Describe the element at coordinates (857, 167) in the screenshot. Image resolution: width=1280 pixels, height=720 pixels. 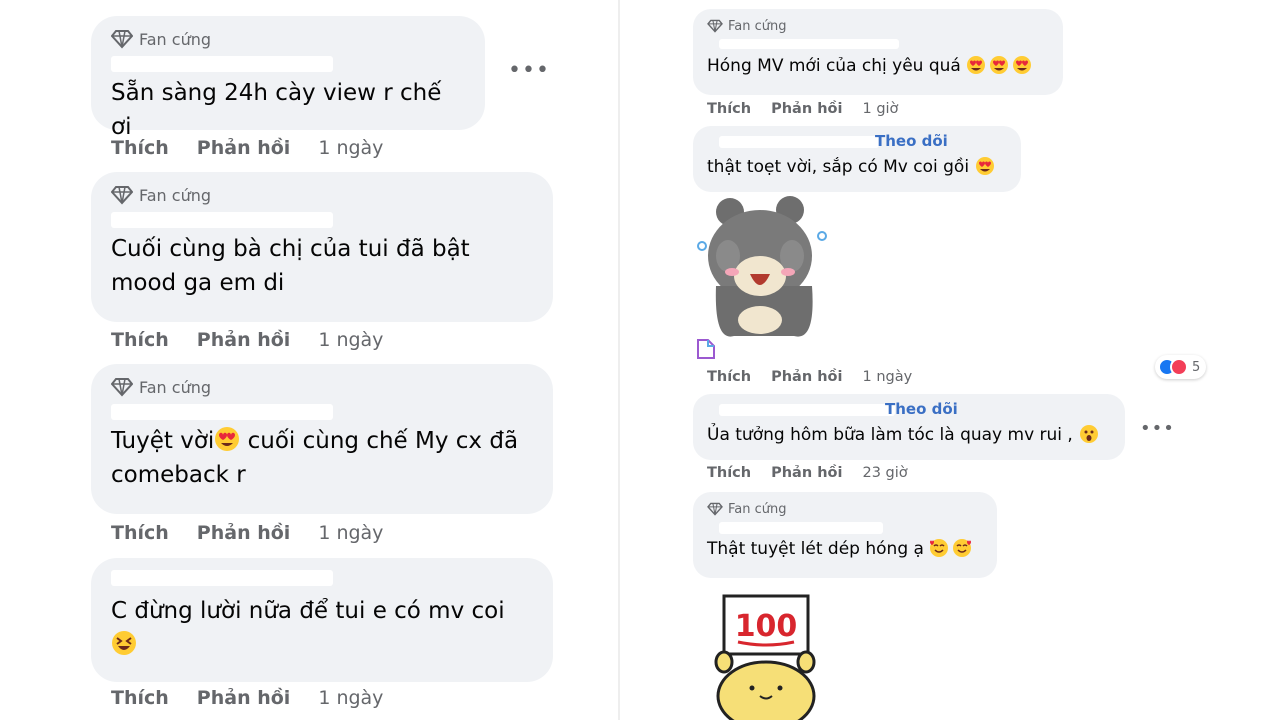
I see `comment-text: thật toẹt vời, sắp có Mv coi gồi` at that location.